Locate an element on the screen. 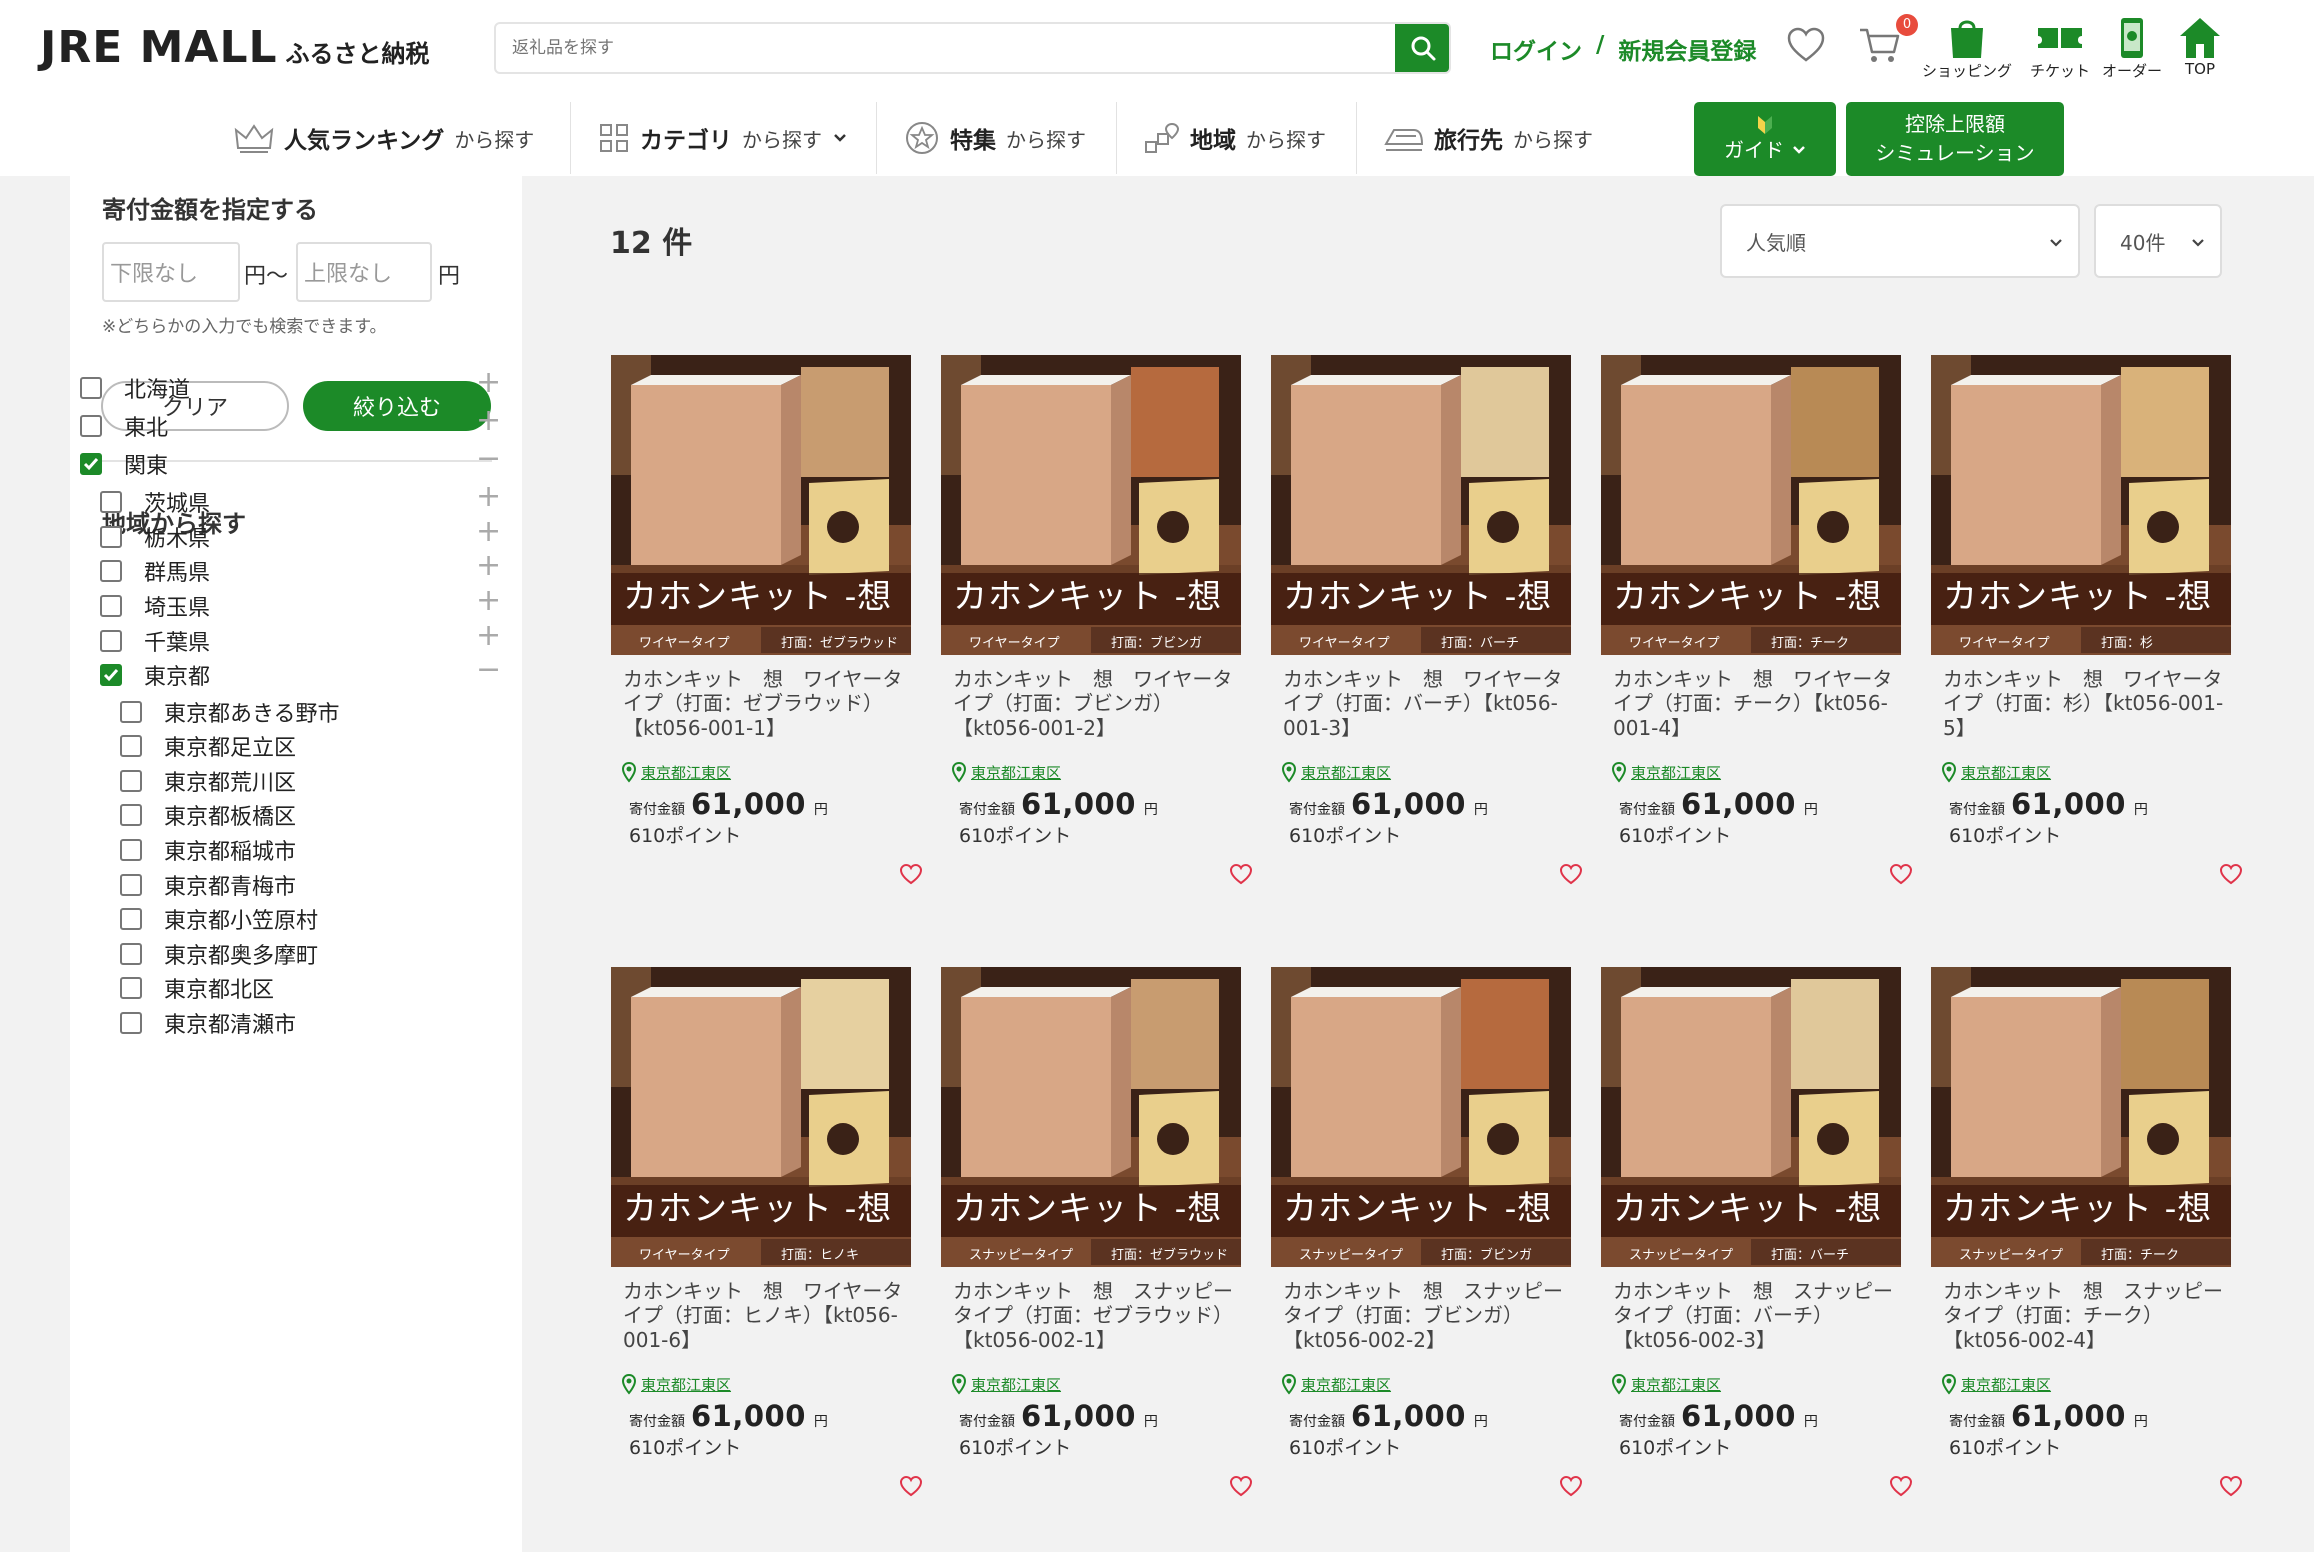 This screenshot has height=1552, width=2314. site-logo: JRE MALL ふるさと納税 is located at coordinates (235, 47).